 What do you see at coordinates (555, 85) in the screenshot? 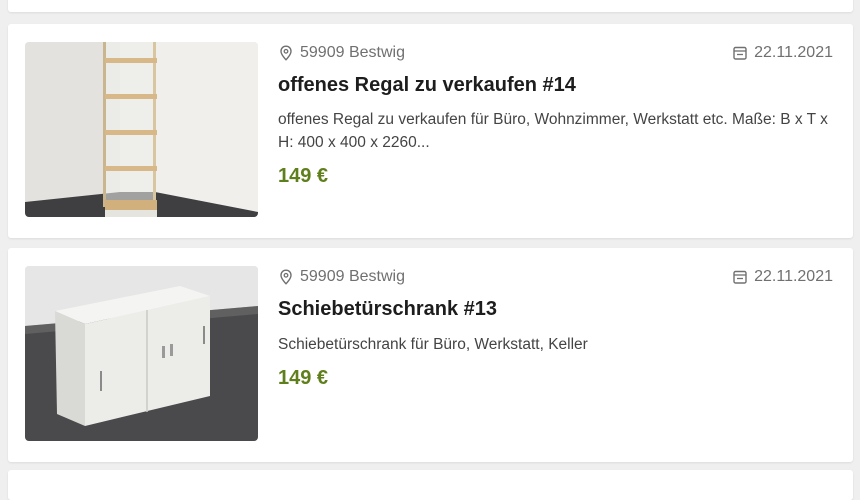
I see `listing-title-link: offenes Regal zu verkaufen #14` at bounding box center [555, 85].